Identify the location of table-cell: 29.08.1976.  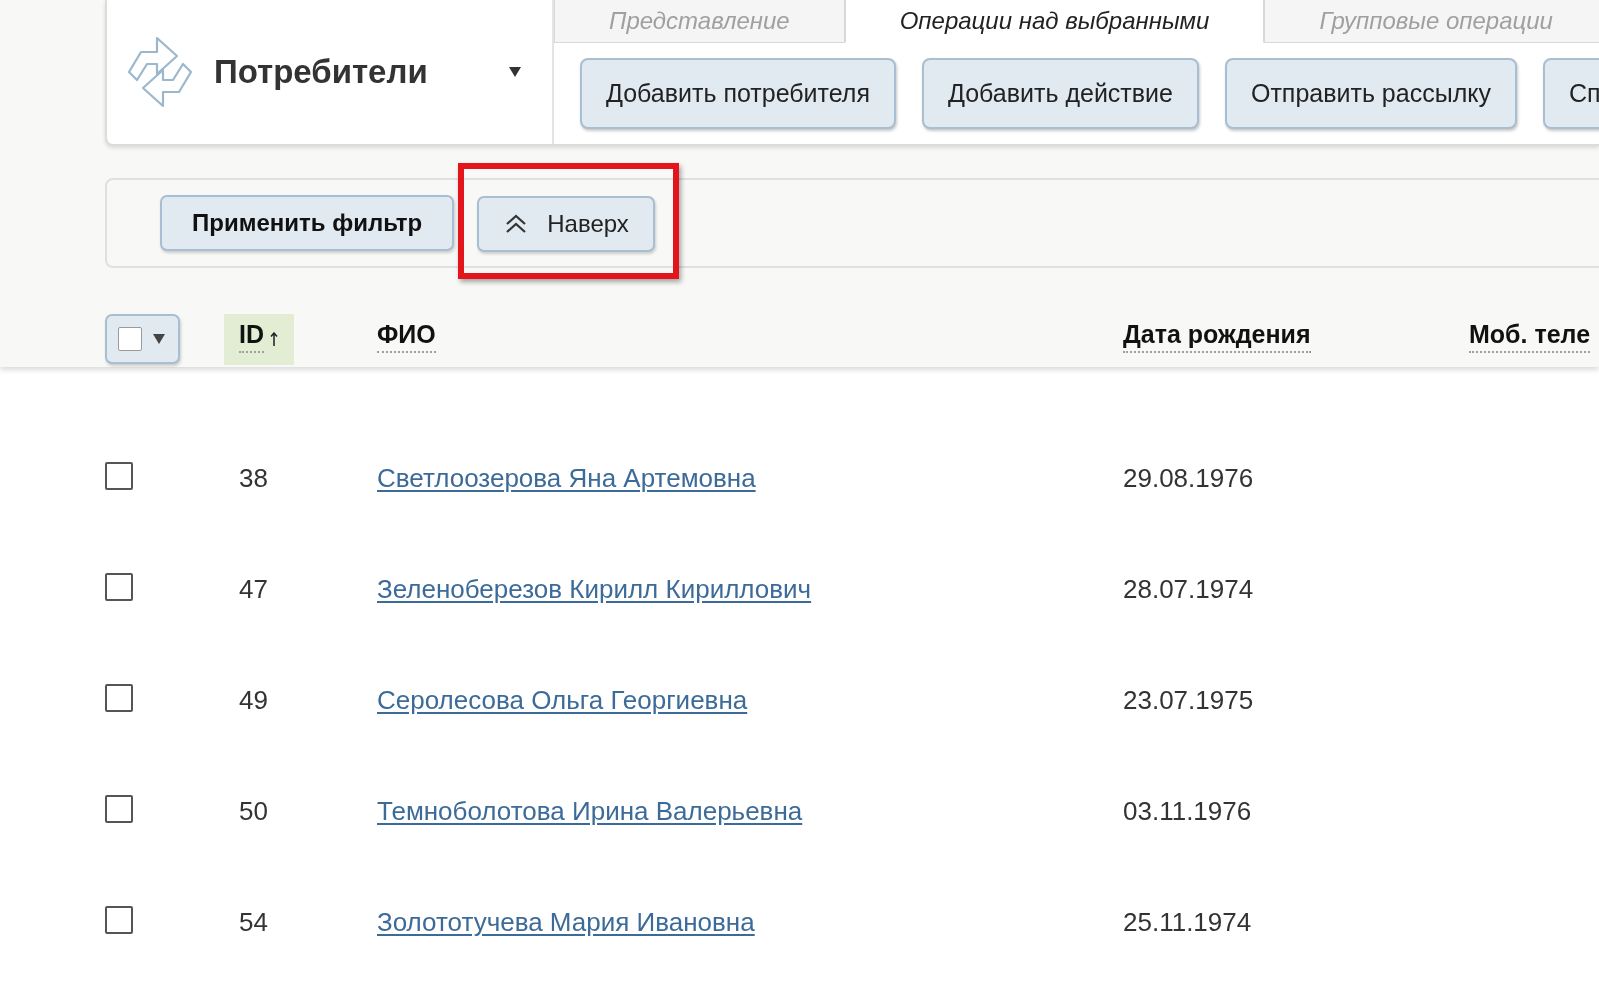
(1188, 478).